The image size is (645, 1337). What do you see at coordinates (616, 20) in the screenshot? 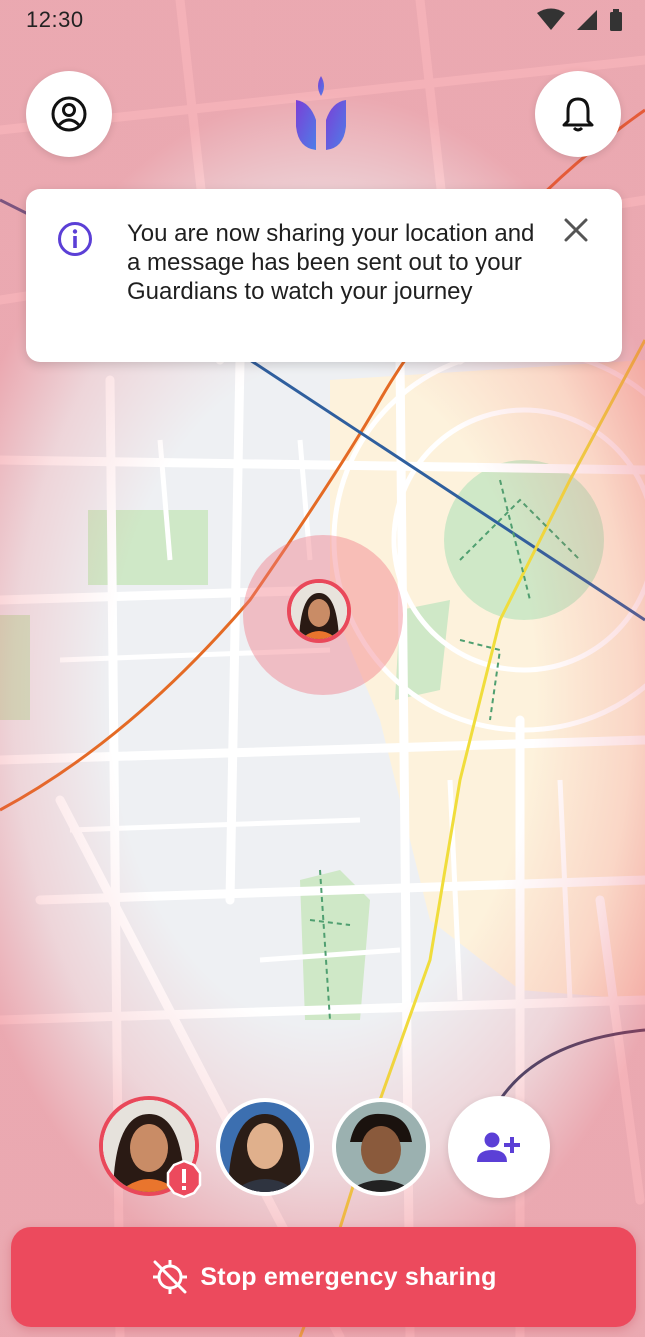
I see `battery-icon` at bounding box center [616, 20].